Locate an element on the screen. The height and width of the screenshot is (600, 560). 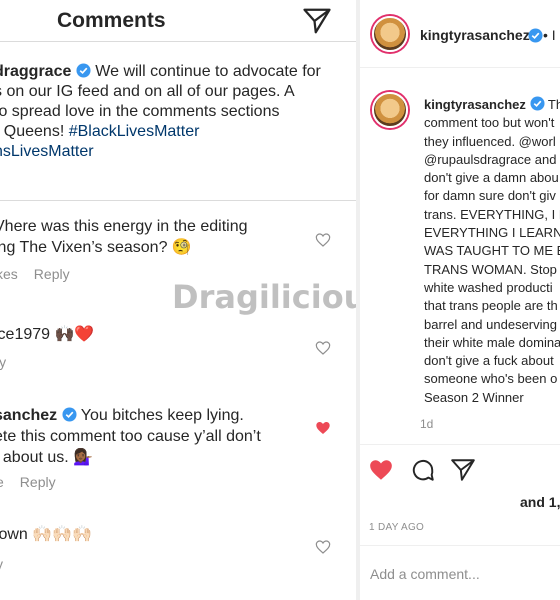
comment-username: sanchez is located at coordinates (28, 415).